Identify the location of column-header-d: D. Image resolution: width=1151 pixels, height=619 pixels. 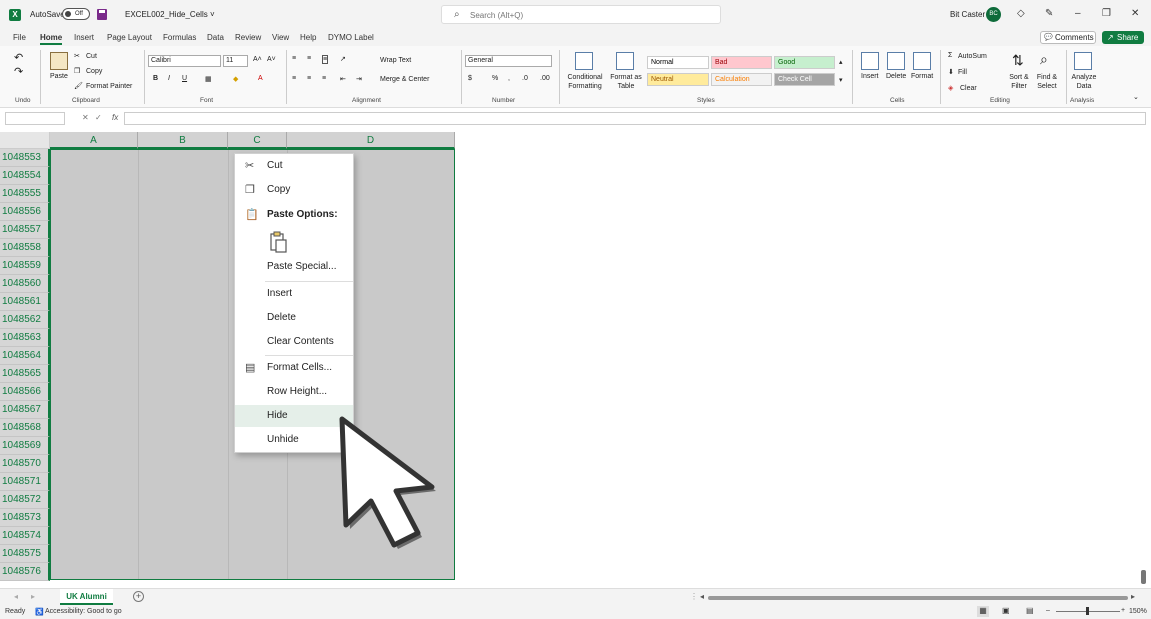
(371, 140).